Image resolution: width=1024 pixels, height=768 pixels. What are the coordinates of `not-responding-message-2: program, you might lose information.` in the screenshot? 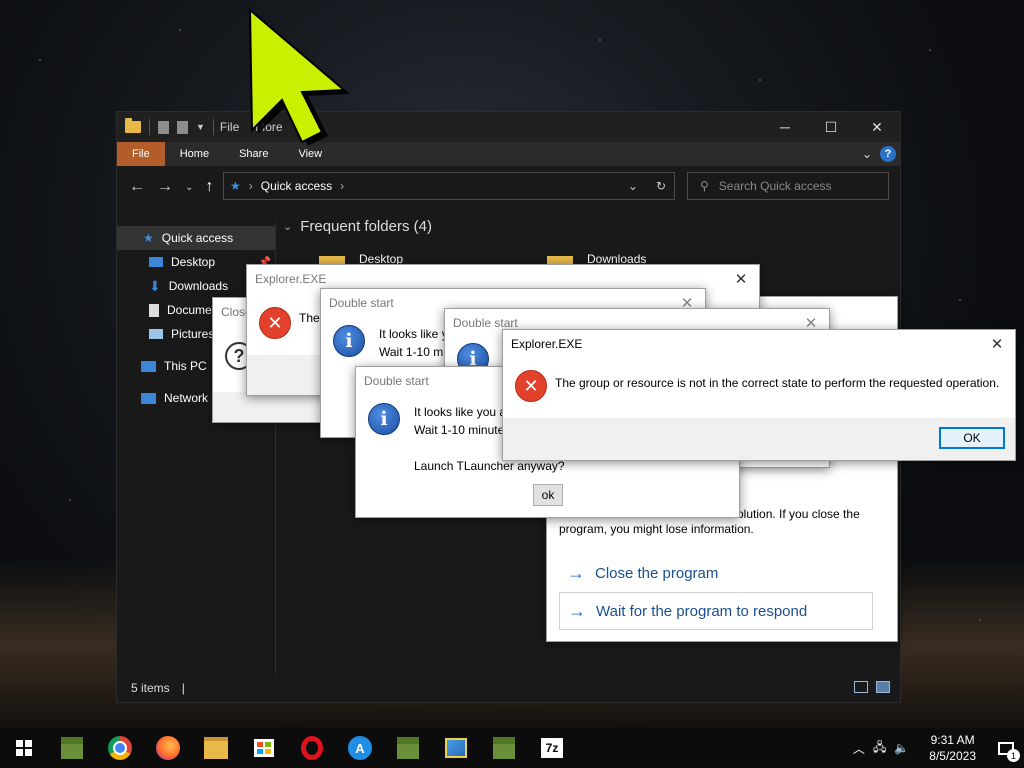 It's located at (656, 529).